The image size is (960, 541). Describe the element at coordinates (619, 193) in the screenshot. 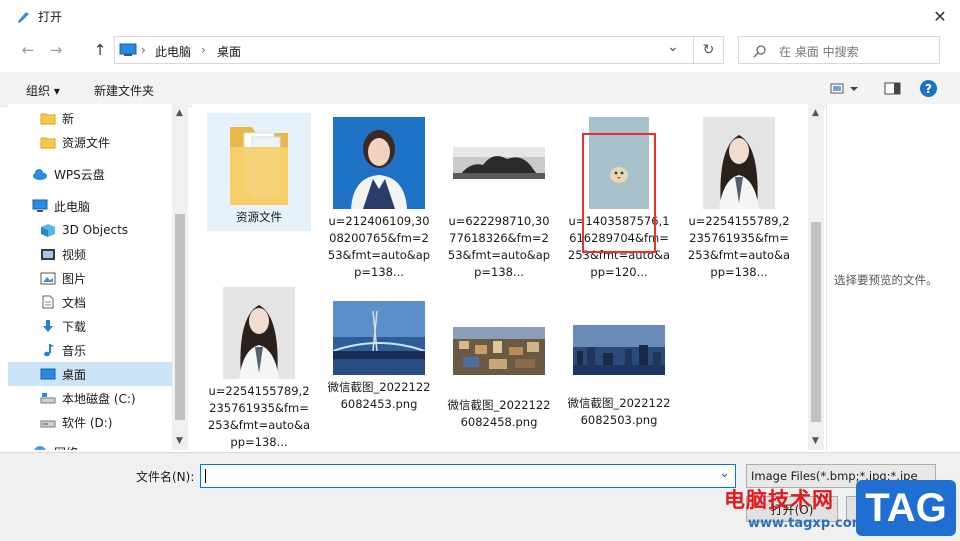

I see `highlight-box` at that location.